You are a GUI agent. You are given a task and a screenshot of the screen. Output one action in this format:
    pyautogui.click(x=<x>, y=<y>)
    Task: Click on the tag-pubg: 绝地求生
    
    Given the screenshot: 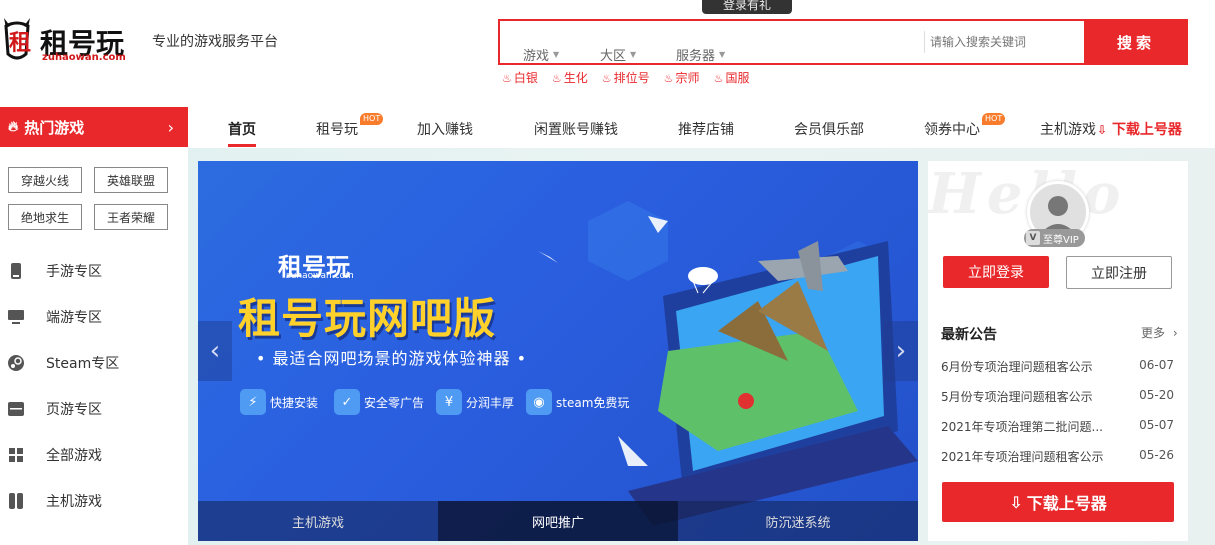 What is the action you would take?
    pyautogui.click(x=45, y=217)
    